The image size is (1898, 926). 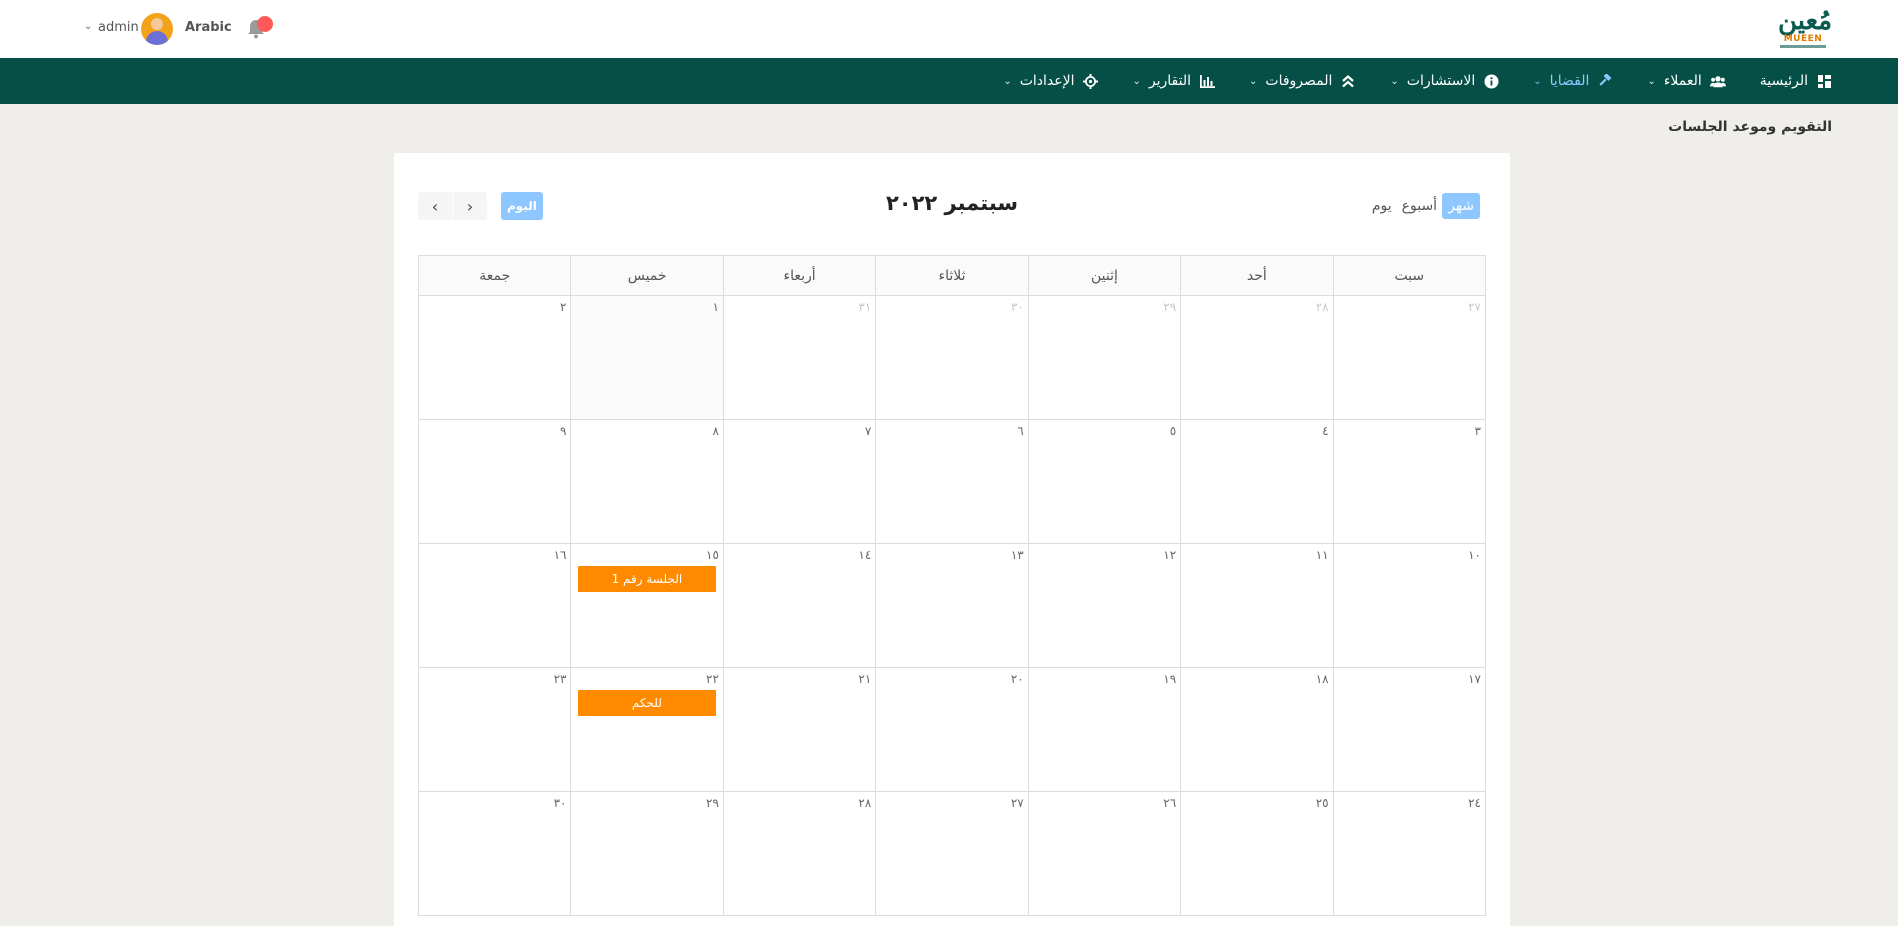 I want to click on nav-item-home: الرئيسية, so click(x=1796, y=81).